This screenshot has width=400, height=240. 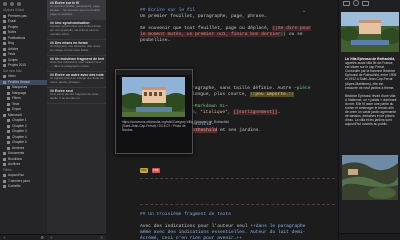 What do you see at coordinates (243, 88) in the screenshot?
I see `text-segment: ragraphe, sans taille définie. Autre` at bounding box center [243, 88].